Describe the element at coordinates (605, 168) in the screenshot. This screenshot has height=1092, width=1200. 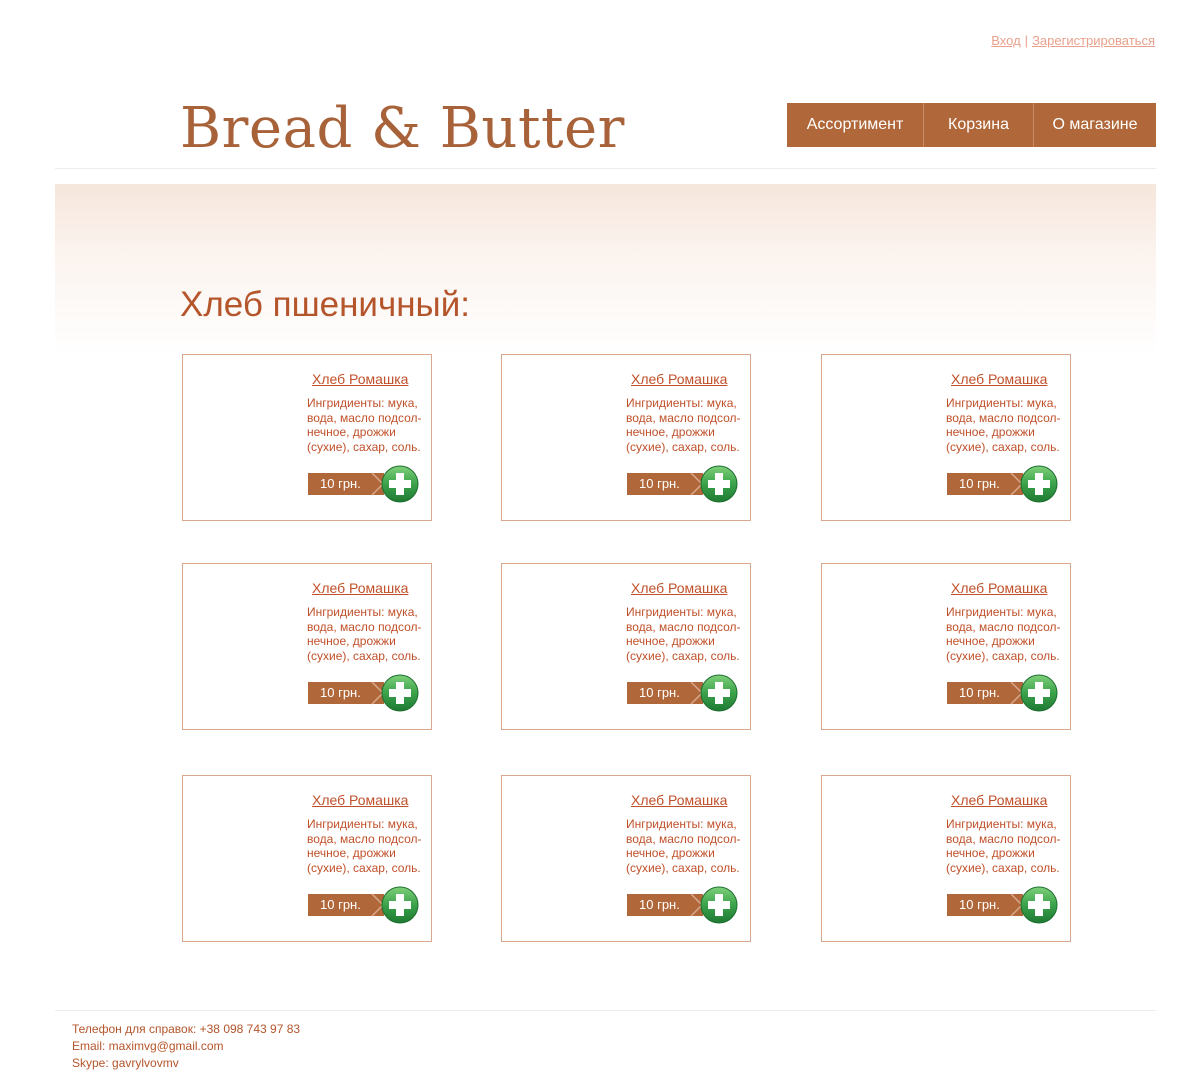
I see `header-divider` at that location.